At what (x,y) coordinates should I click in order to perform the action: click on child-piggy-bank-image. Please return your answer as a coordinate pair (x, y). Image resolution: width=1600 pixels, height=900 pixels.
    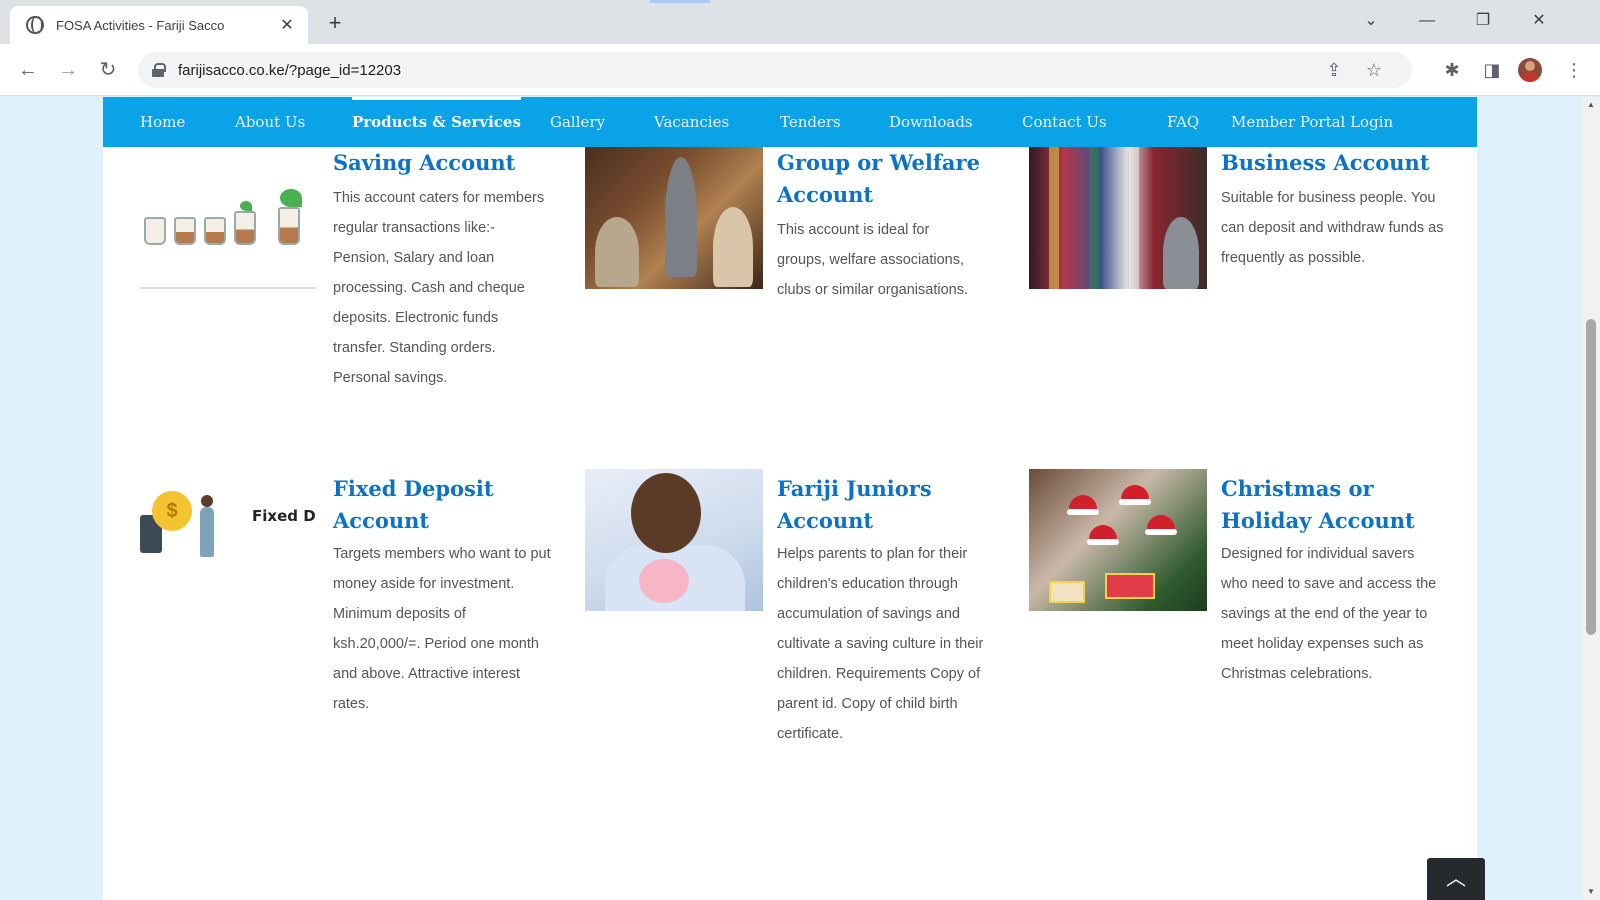
    Looking at the image, I should click on (674, 540).